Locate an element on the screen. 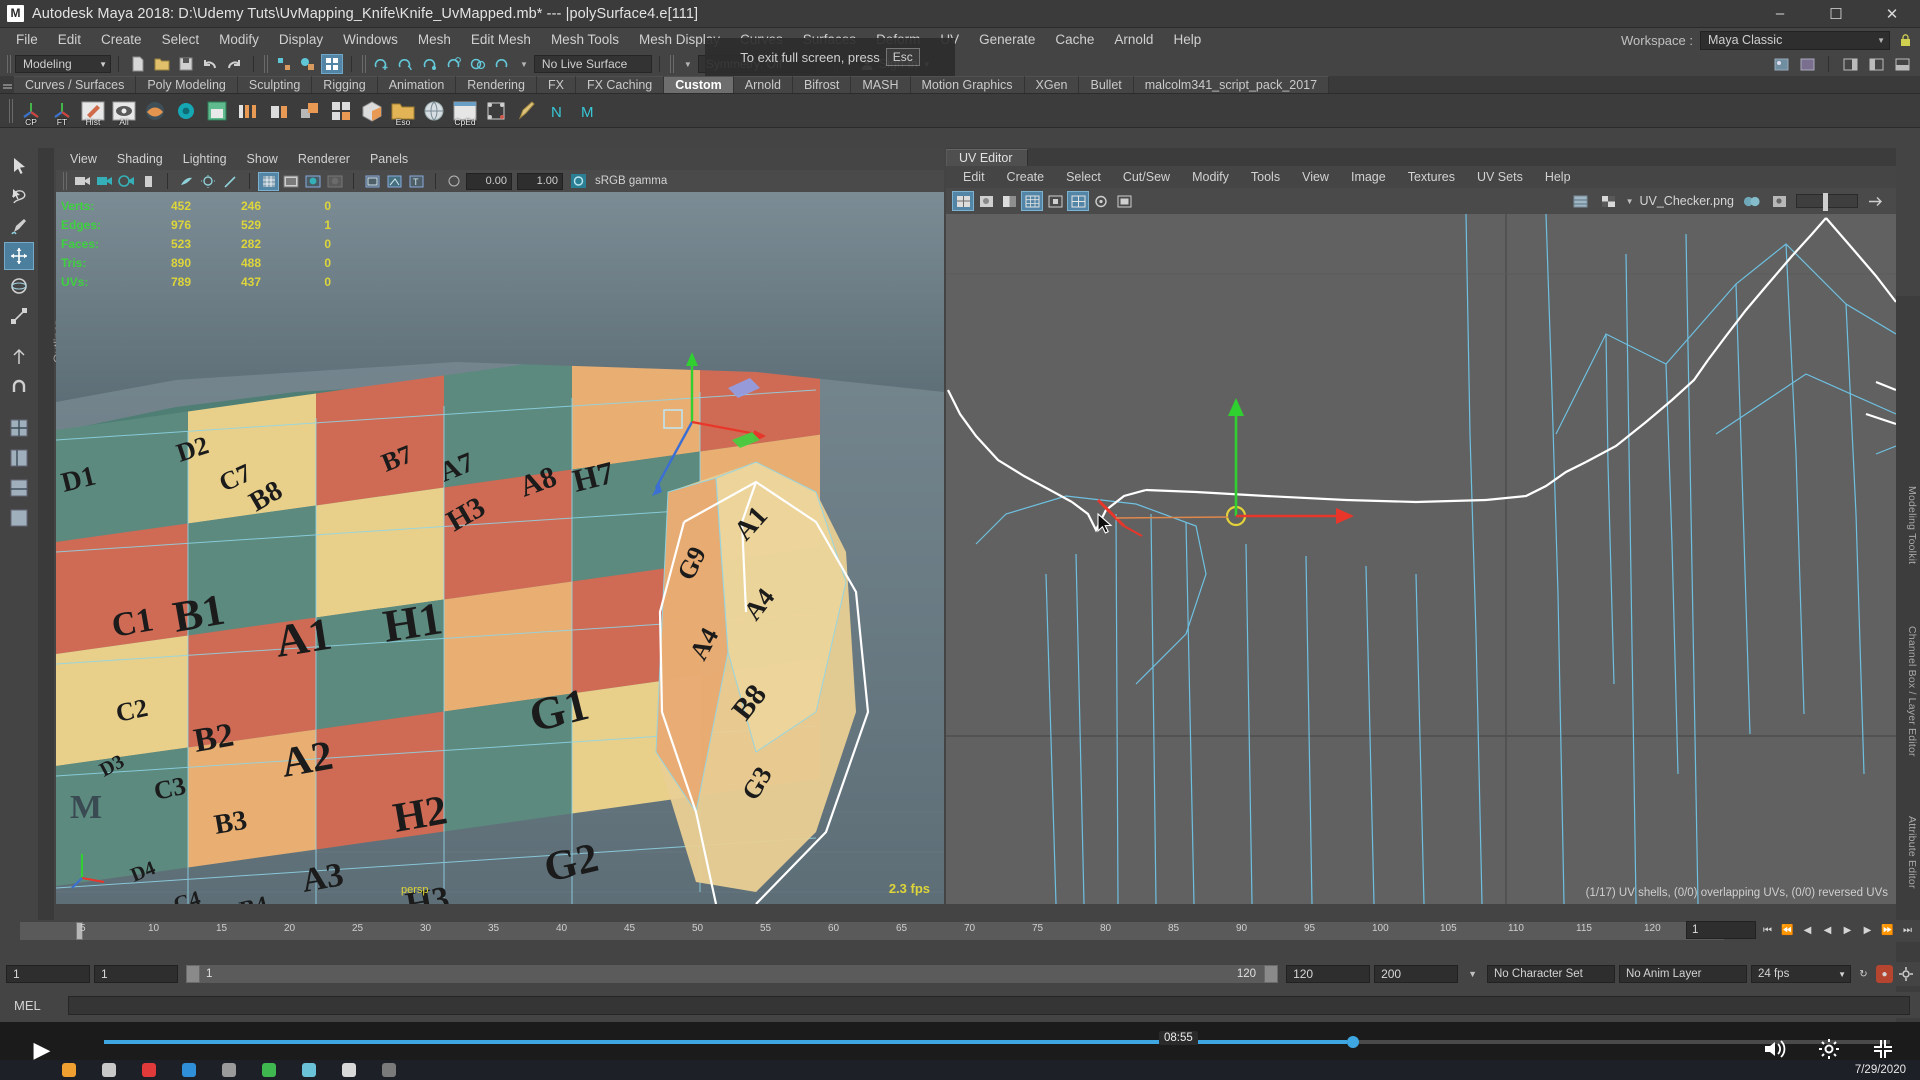  menu-mesh: Mesh is located at coordinates (434, 40).